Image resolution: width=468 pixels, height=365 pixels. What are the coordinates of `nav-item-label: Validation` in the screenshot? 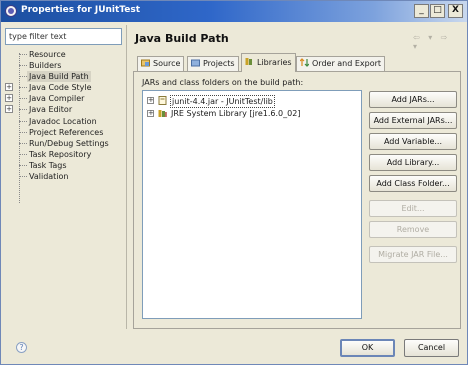 It's located at (49, 177).